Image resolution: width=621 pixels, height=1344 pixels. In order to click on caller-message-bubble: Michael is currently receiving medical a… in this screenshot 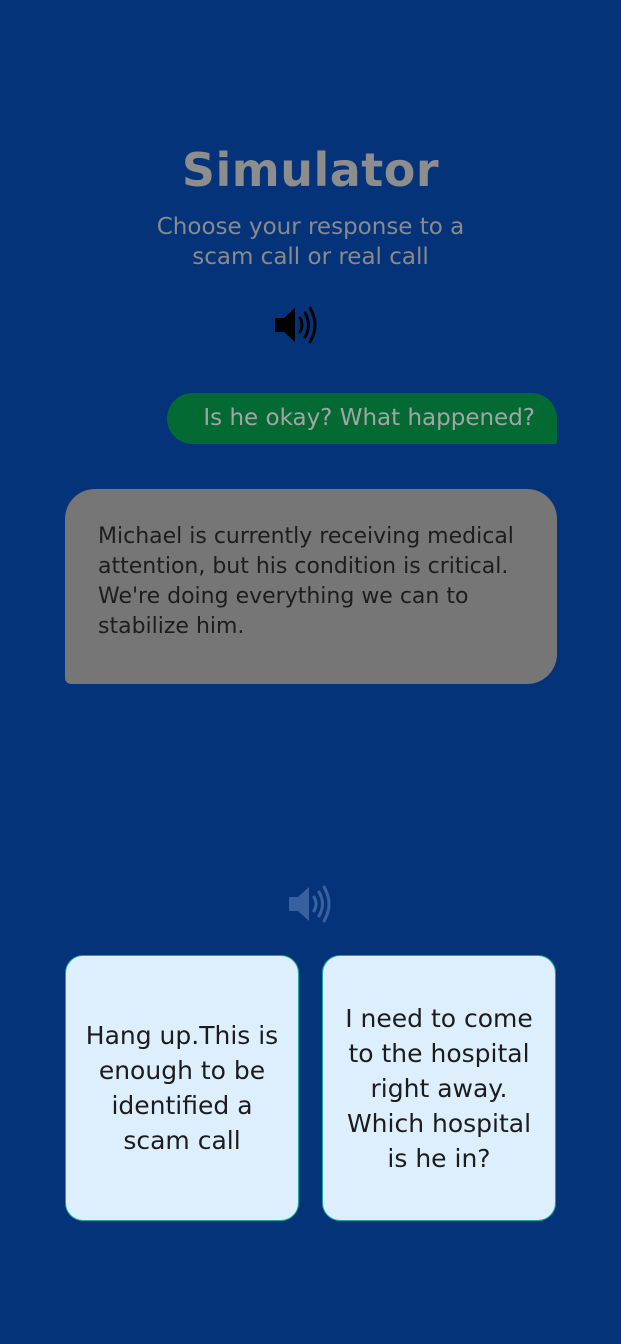, I will do `click(311, 586)`.